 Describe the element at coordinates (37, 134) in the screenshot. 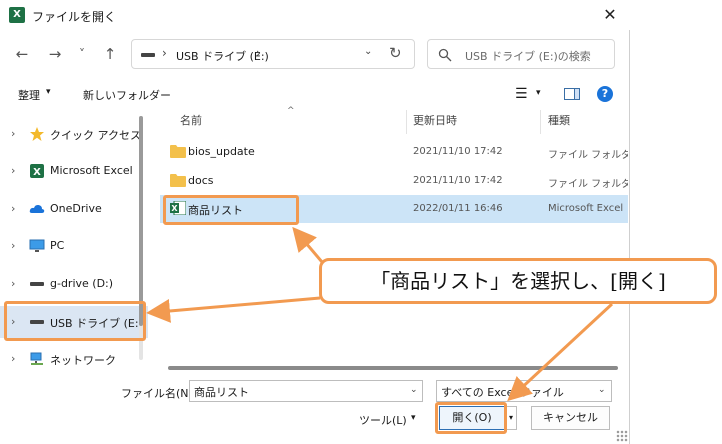

I see `star-icon` at that location.